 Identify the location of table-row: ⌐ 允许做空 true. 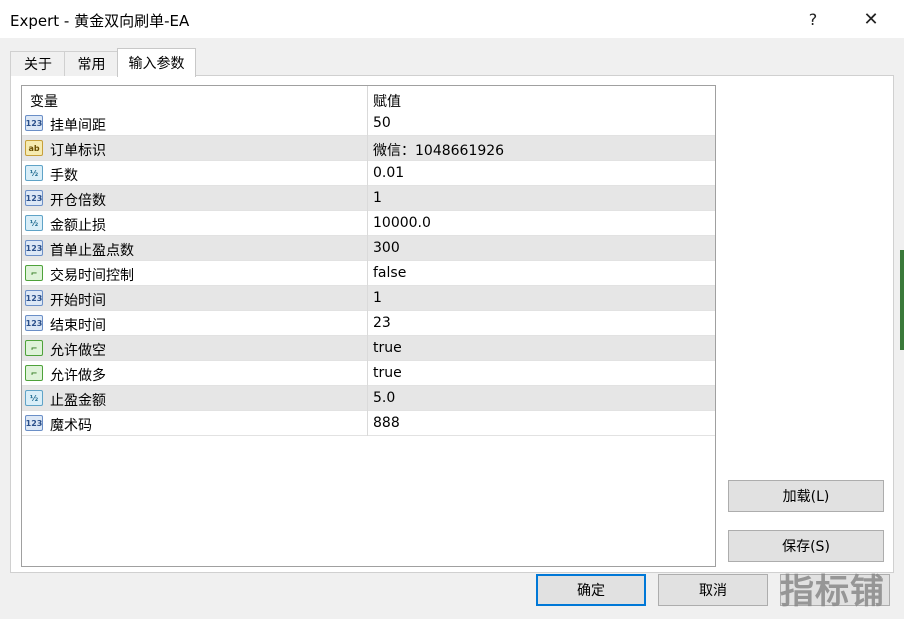
(368, 348).